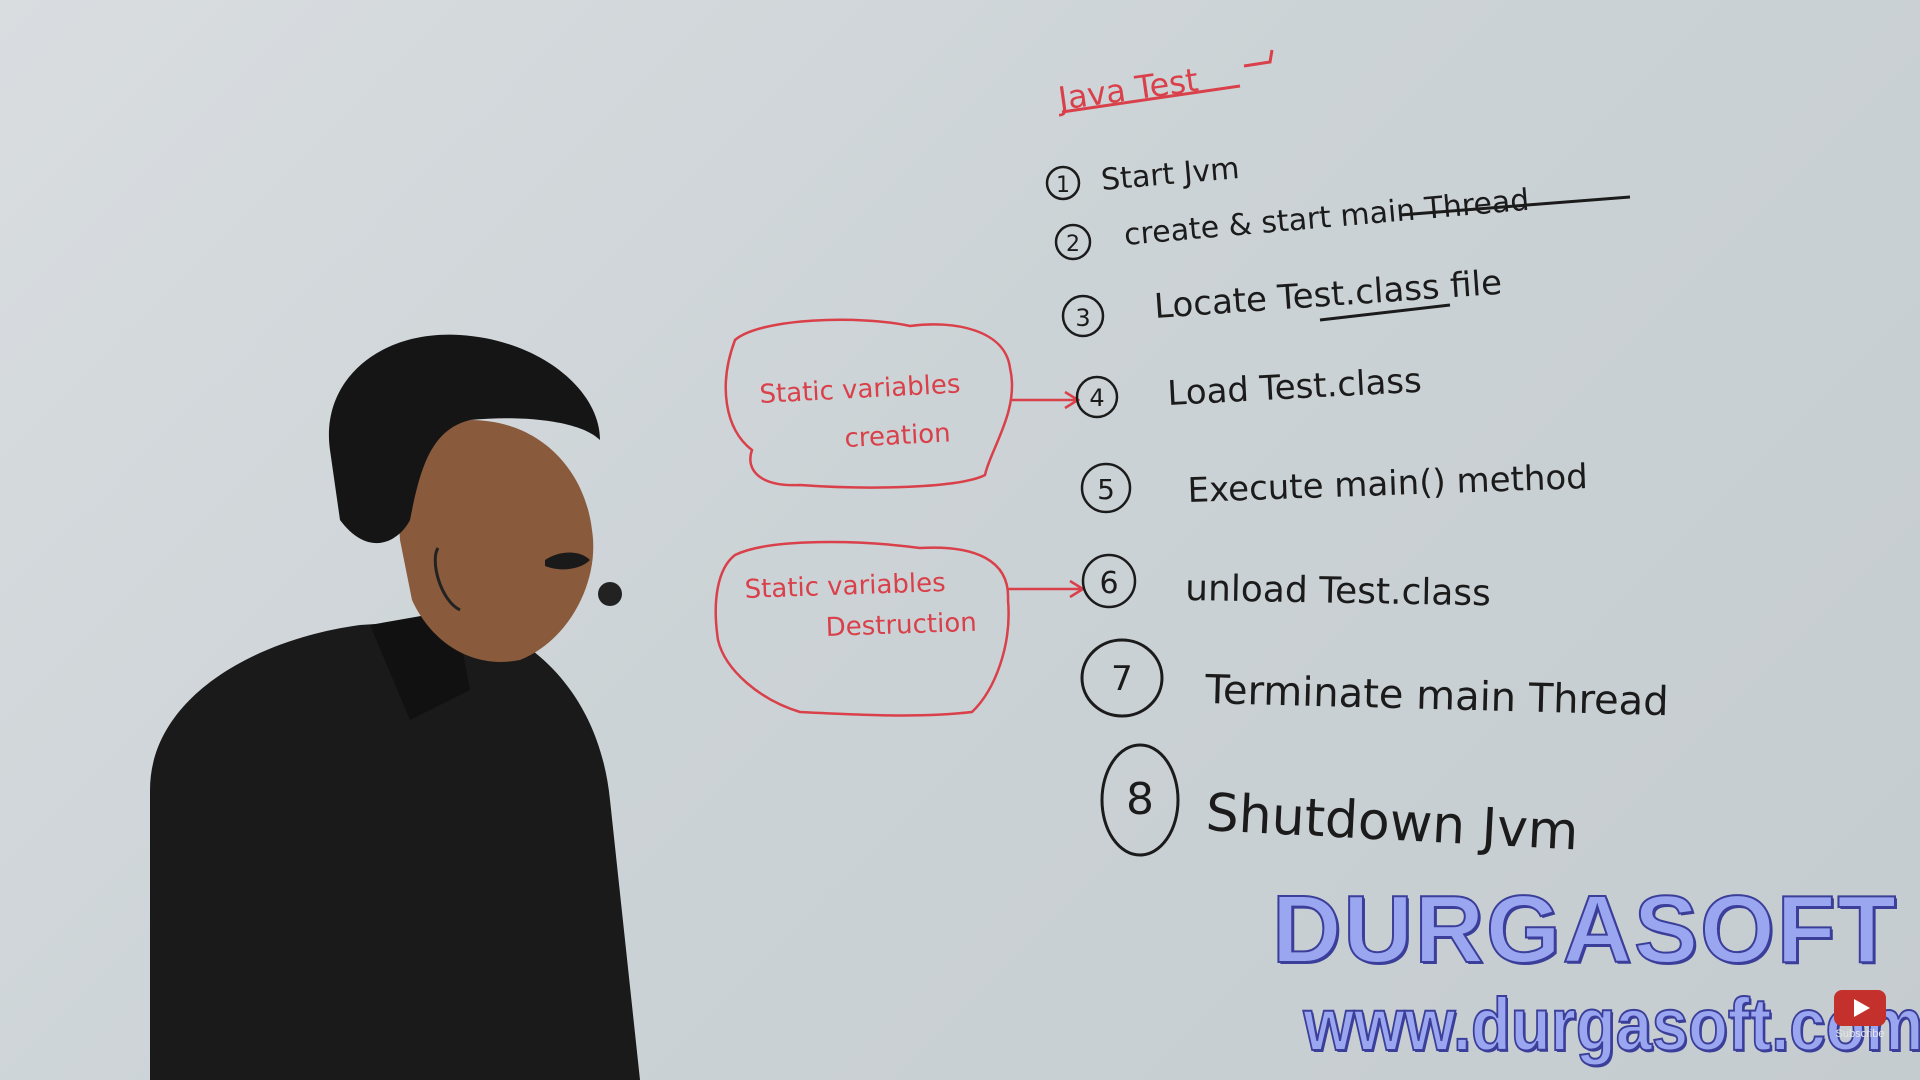  Describe the element at coordinates (1388, 484) in the screenshot. I see `step-5-text: Execute main() method` at that location.